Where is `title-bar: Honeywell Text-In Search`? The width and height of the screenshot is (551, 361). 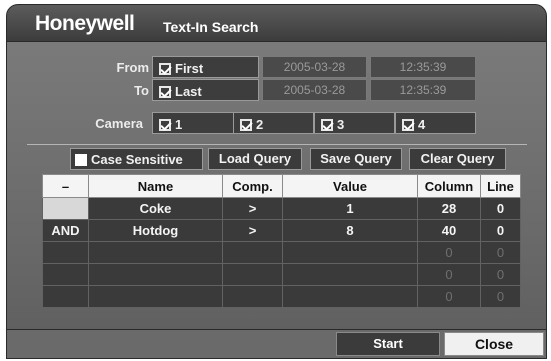
title-bar: Honeywell Text-In Search is located at coordinates (276, 23).